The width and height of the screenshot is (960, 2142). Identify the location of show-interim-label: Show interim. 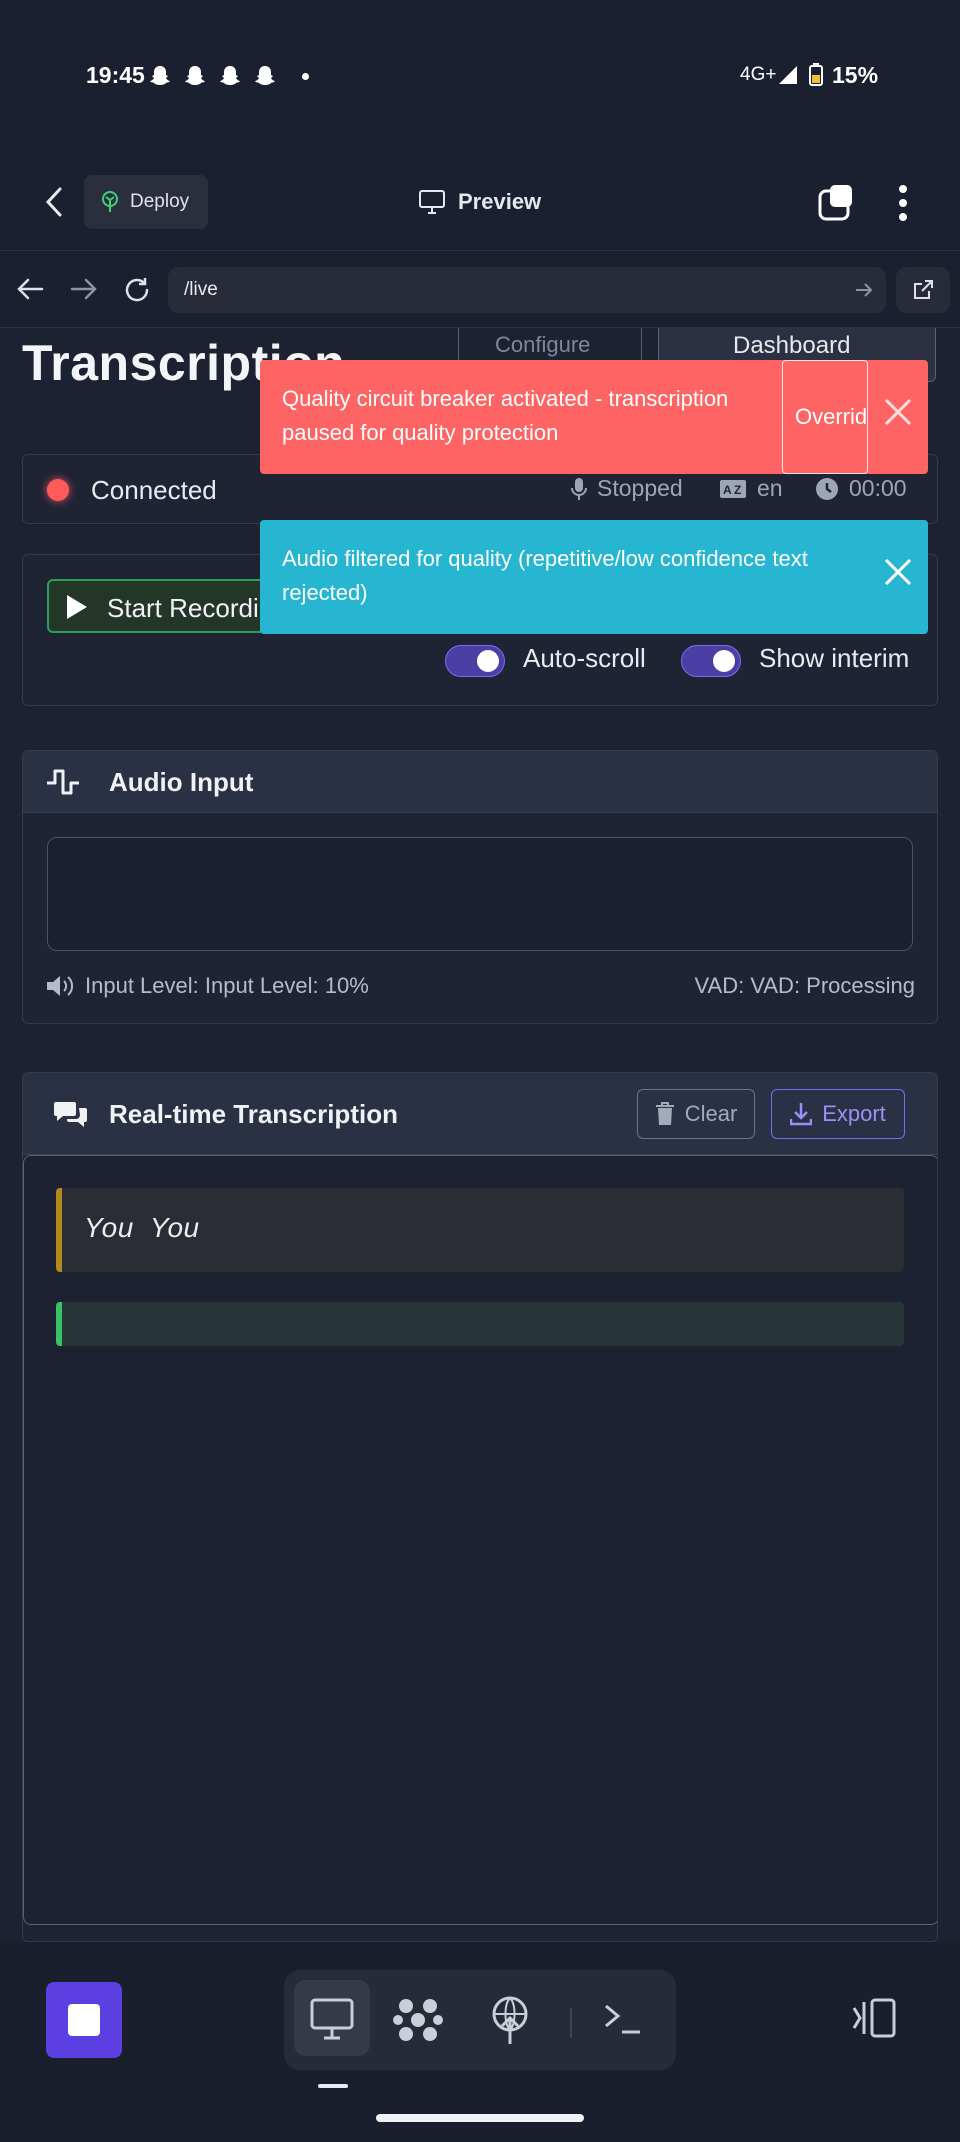
(834, 658).